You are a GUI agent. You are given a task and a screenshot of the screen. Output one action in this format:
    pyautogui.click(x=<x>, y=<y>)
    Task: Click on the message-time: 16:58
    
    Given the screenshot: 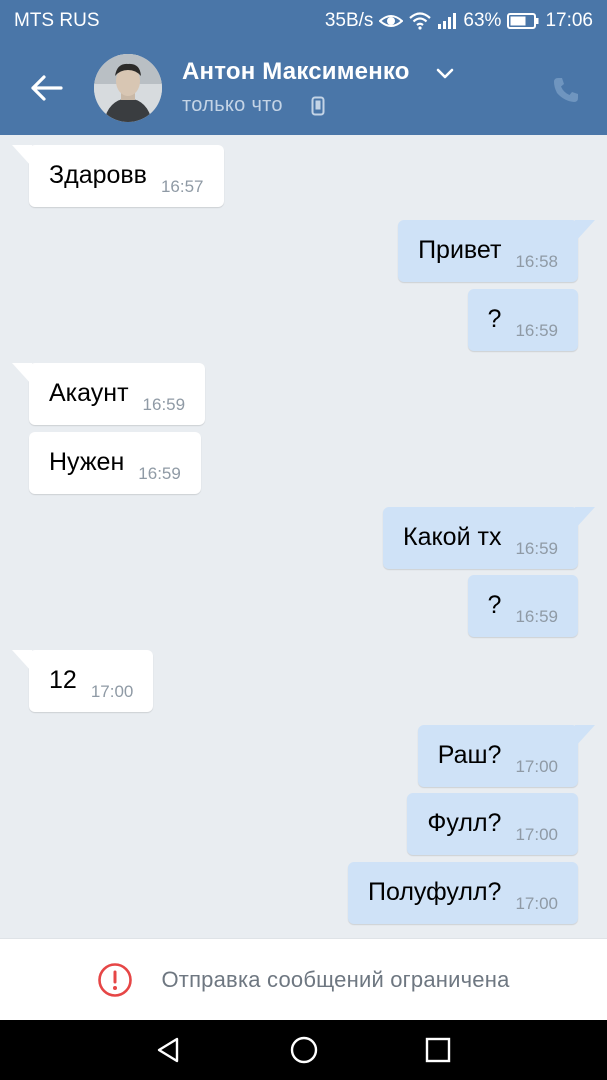 What is the action you would take?
    pyautogui.click(x=536, y=261)
    